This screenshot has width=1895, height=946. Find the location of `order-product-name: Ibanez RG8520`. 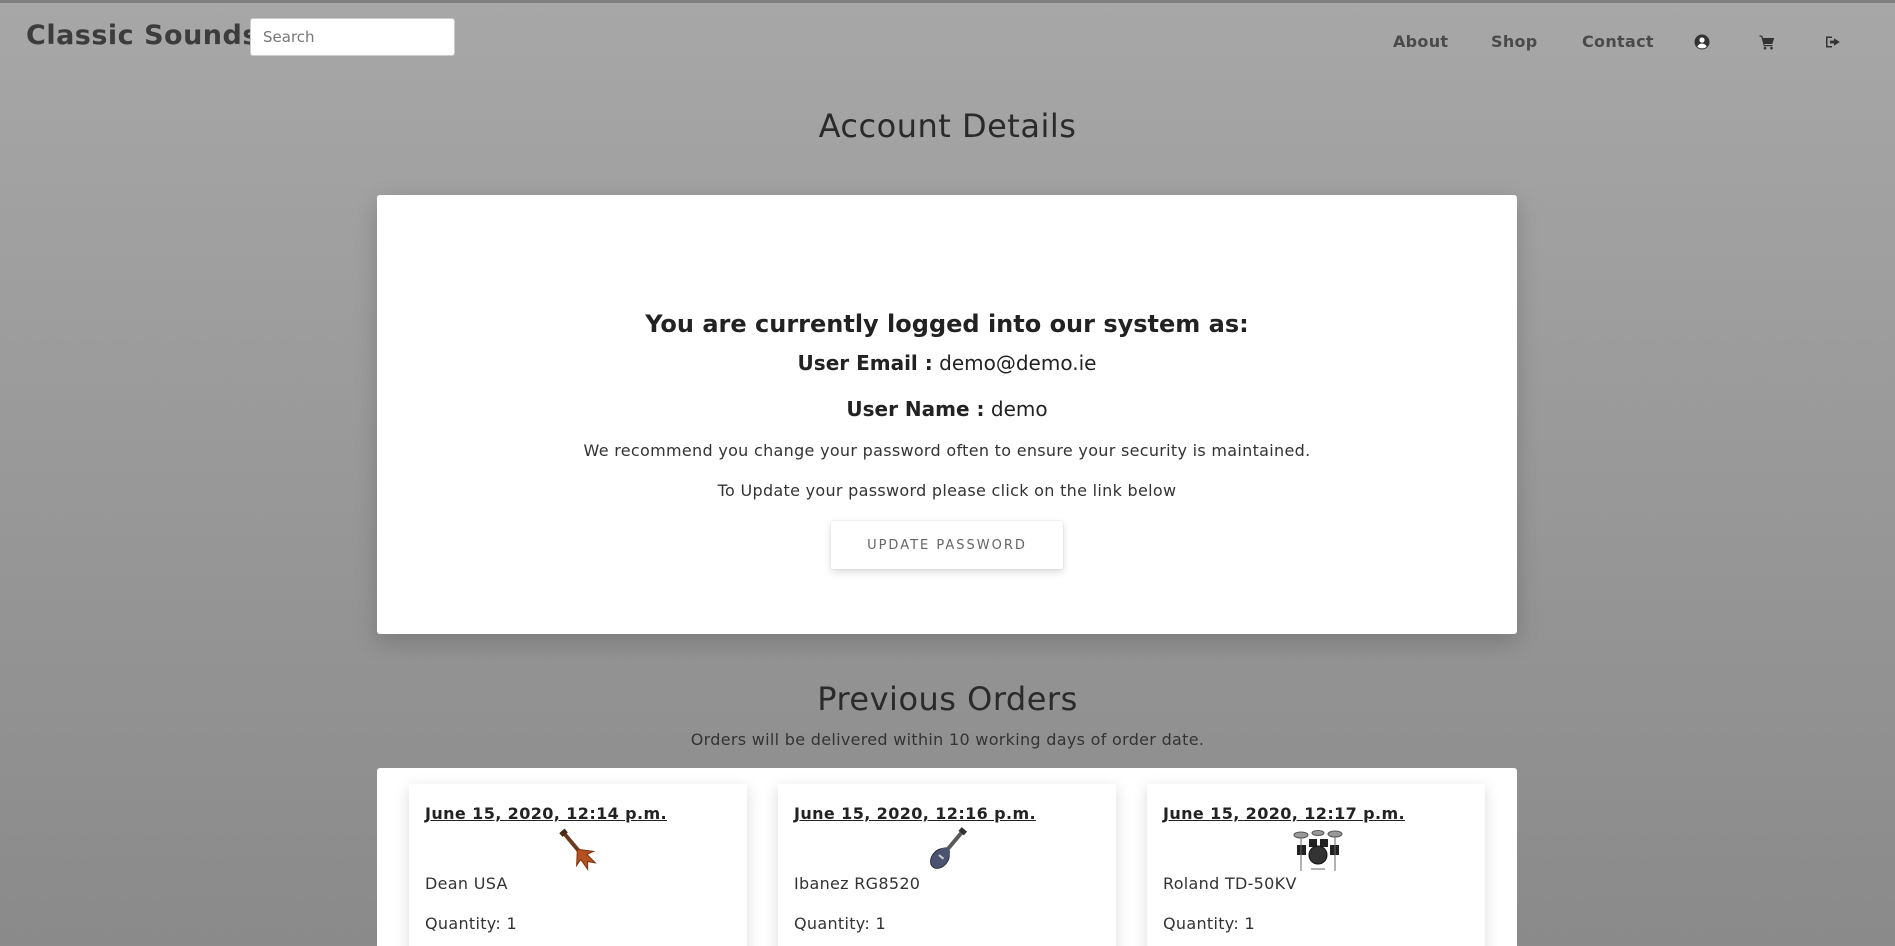

order-product-name: Ibanez RG8520 is located at coordinates (857, 883).